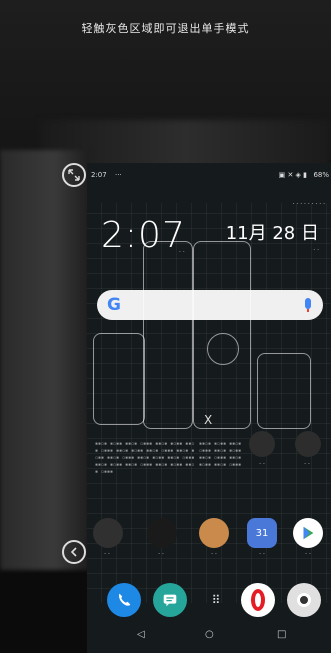  Describe the element at coordinates (216, 600) in the screenshot. I see `app-drawer-icon: ⠿` at that location.